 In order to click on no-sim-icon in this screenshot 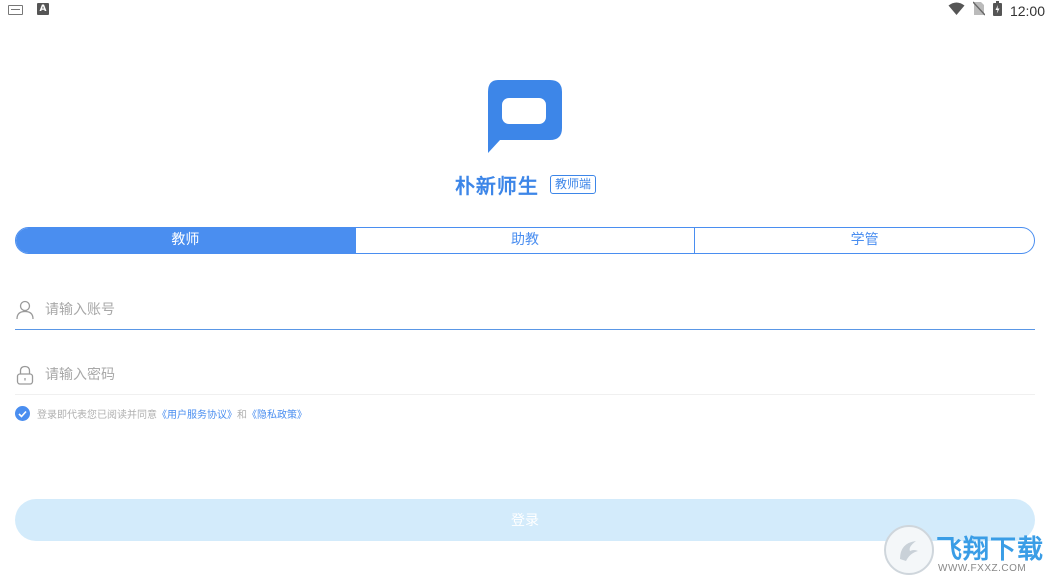, I will do `click(979, 10)`.